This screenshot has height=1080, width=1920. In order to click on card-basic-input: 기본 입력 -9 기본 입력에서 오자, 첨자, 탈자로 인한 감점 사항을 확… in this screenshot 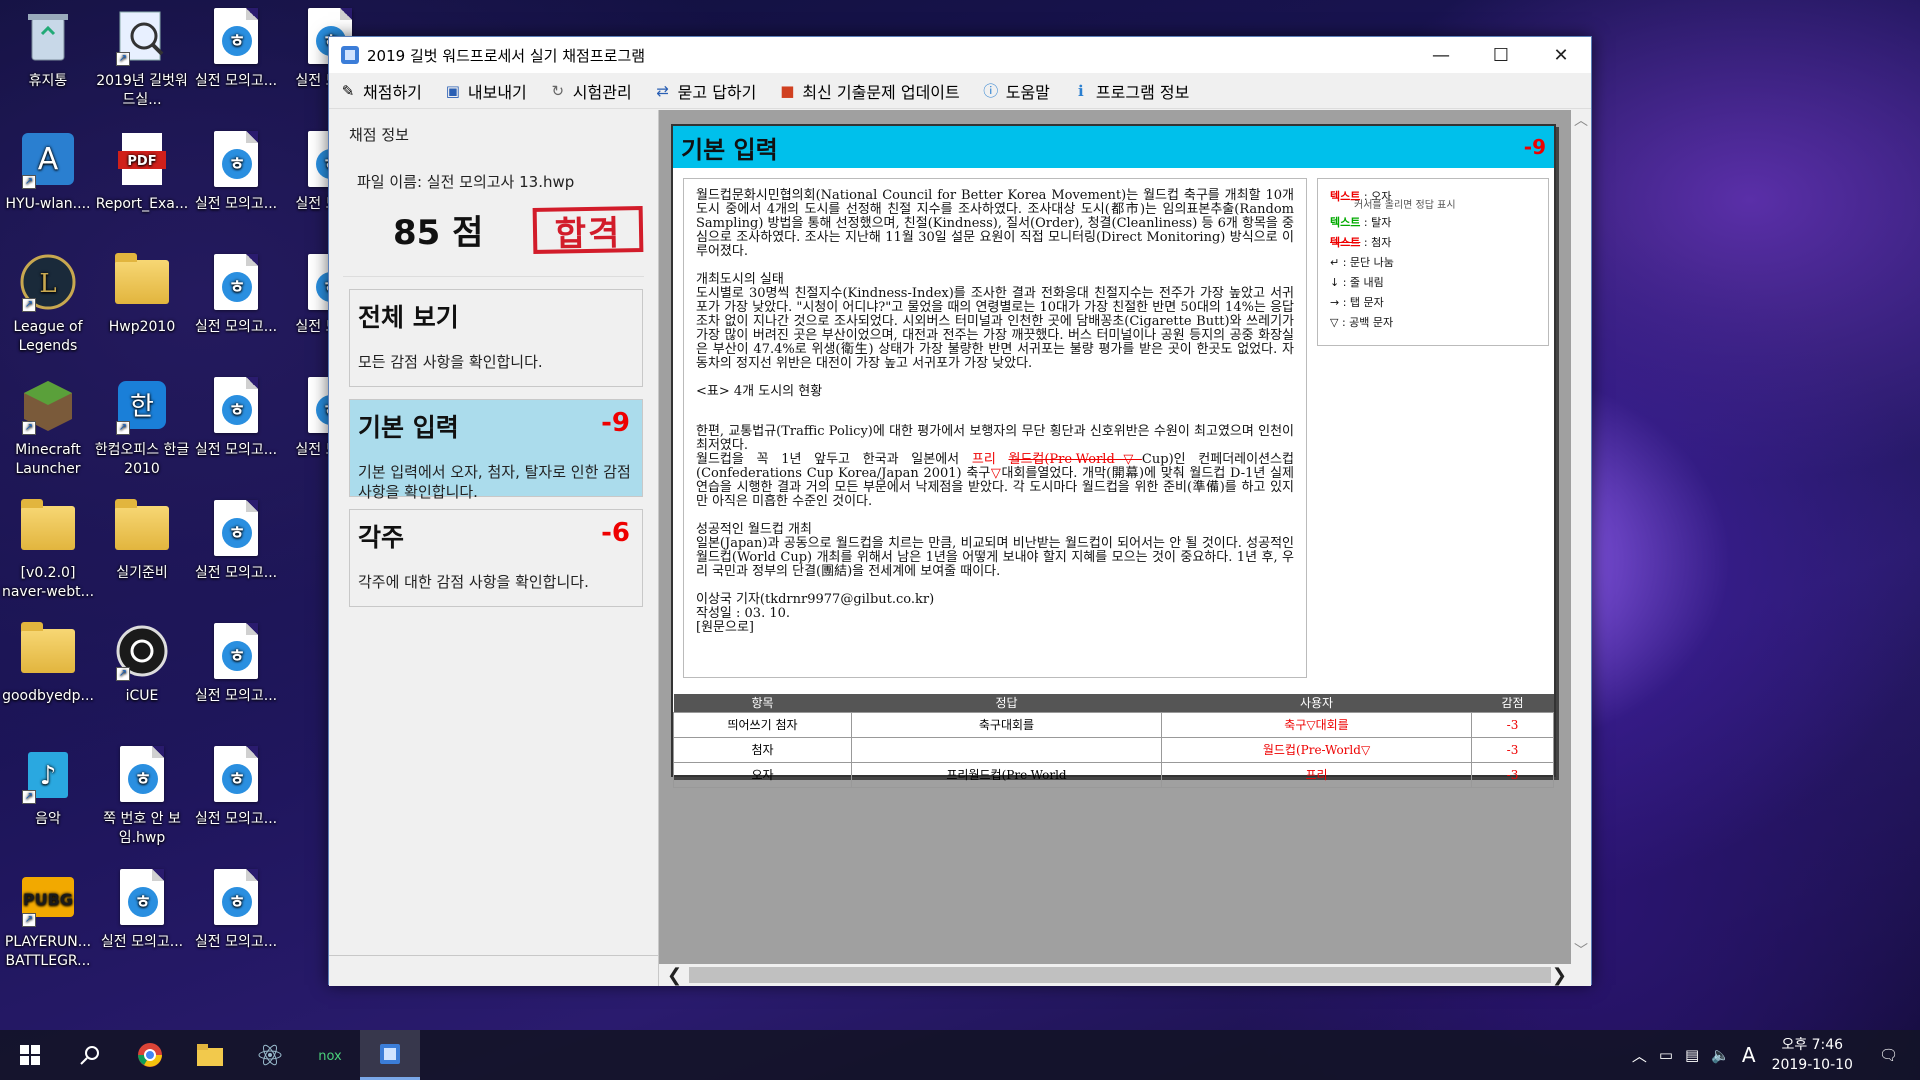, I will do `click(496, 450)`.